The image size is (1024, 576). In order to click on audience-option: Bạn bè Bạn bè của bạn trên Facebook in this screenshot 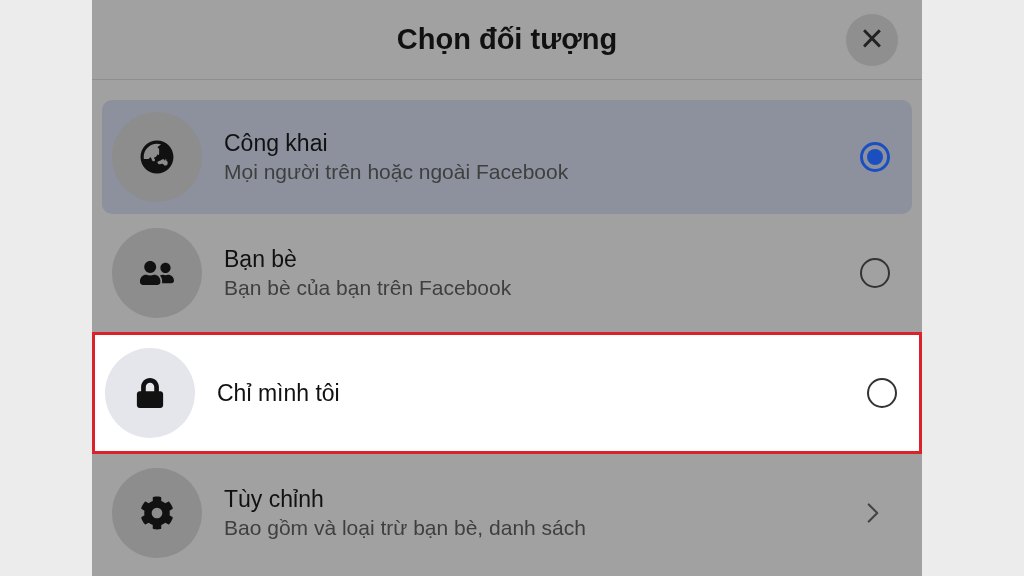, I will do `click(507, 273)`.